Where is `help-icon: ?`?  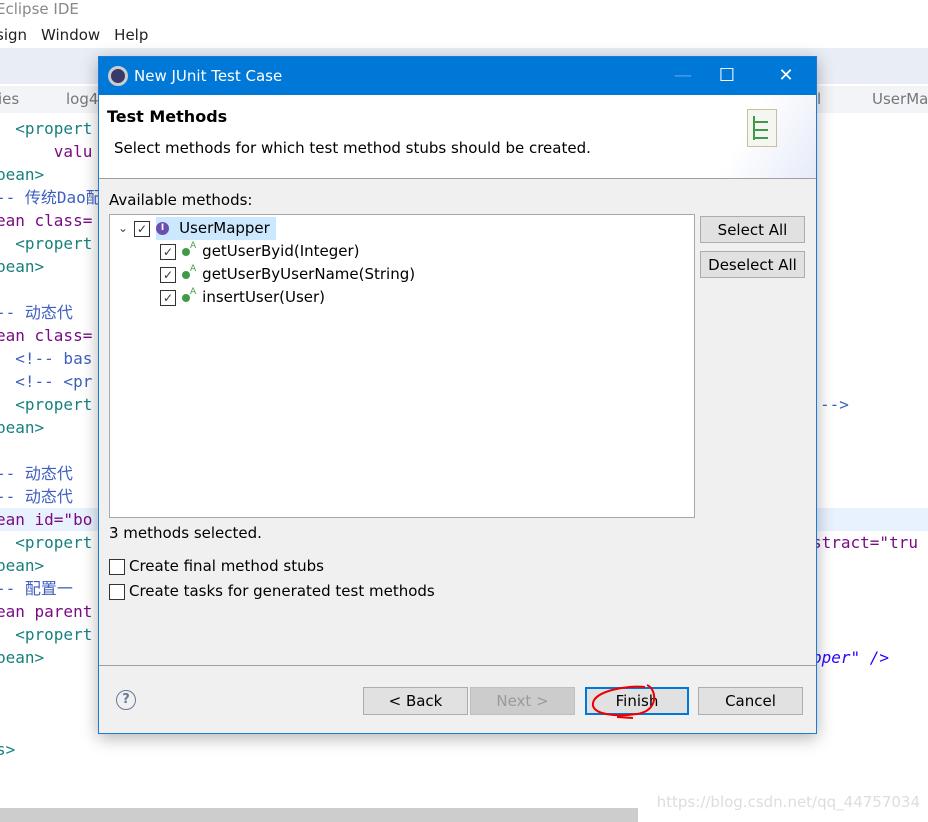 help-icon: ? is located at coordinates (126, 700).